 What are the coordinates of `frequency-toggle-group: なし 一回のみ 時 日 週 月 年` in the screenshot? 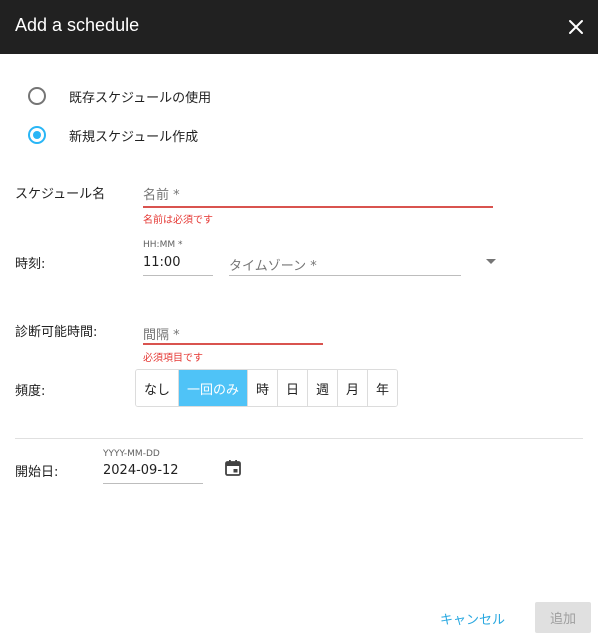 It's located at (266, 388).